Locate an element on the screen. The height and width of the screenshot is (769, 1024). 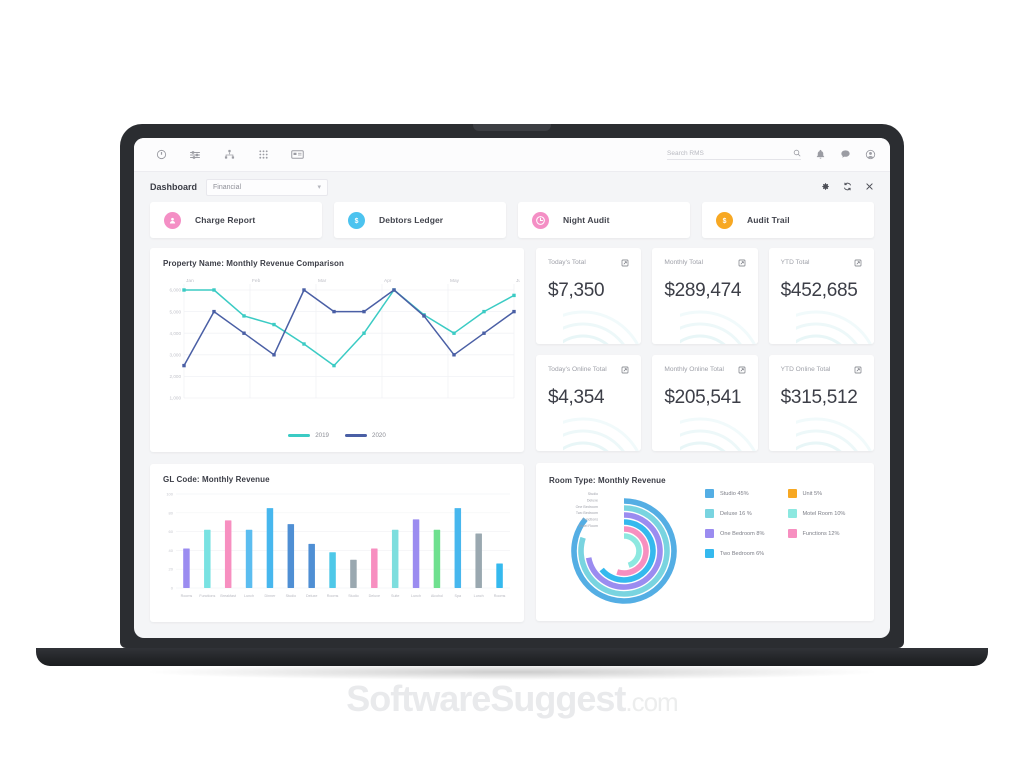
search-input is located at coordinates (730, 153).